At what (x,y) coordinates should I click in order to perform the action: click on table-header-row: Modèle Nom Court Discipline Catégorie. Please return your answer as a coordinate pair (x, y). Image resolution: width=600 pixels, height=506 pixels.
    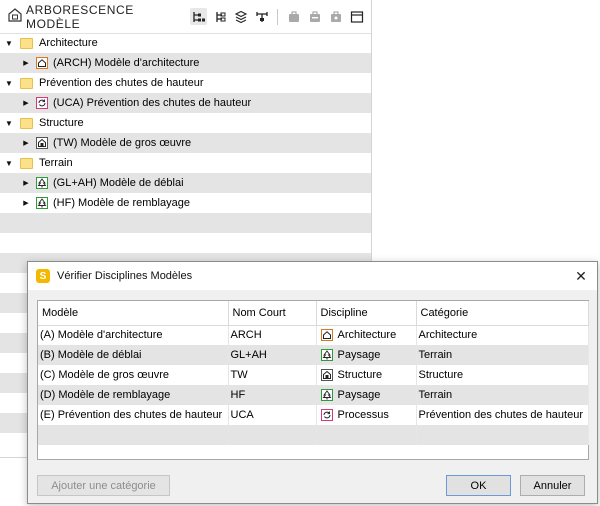
    Looking at the image, I should click on (313, 313).